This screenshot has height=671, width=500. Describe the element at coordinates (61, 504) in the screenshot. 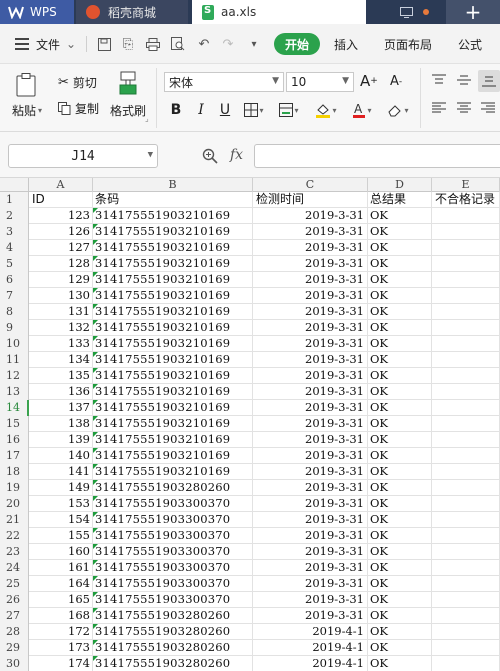

I see `cell-a: 153` at that location.